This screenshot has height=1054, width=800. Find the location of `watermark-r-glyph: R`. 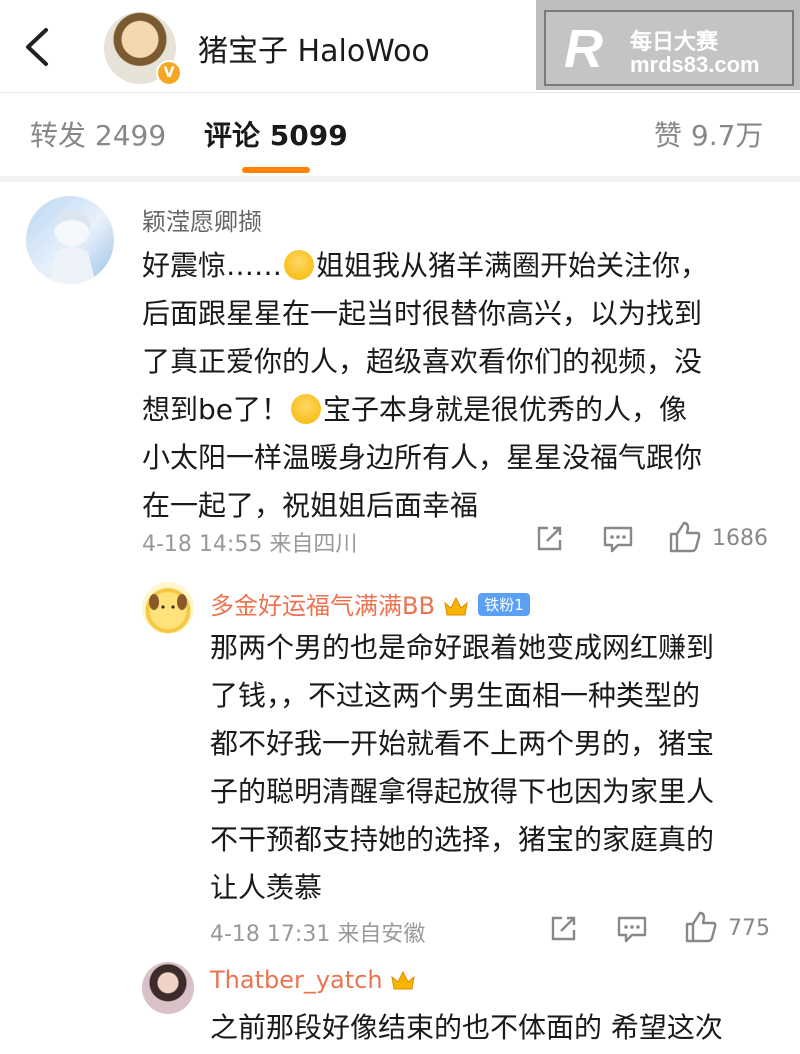

watermark-r-glyph: R is located at coordinates (583, 49).